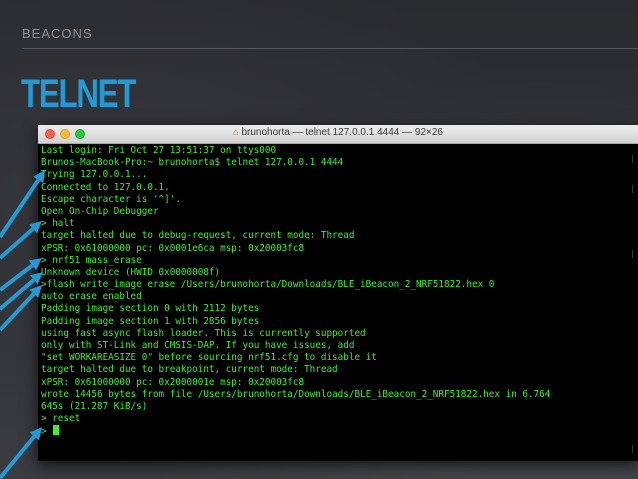 The width and height of the screenshot is (638, 479). Describe the element at coordinates (21, 453) in the screenshot. I see `pointer-arrow` at that location.